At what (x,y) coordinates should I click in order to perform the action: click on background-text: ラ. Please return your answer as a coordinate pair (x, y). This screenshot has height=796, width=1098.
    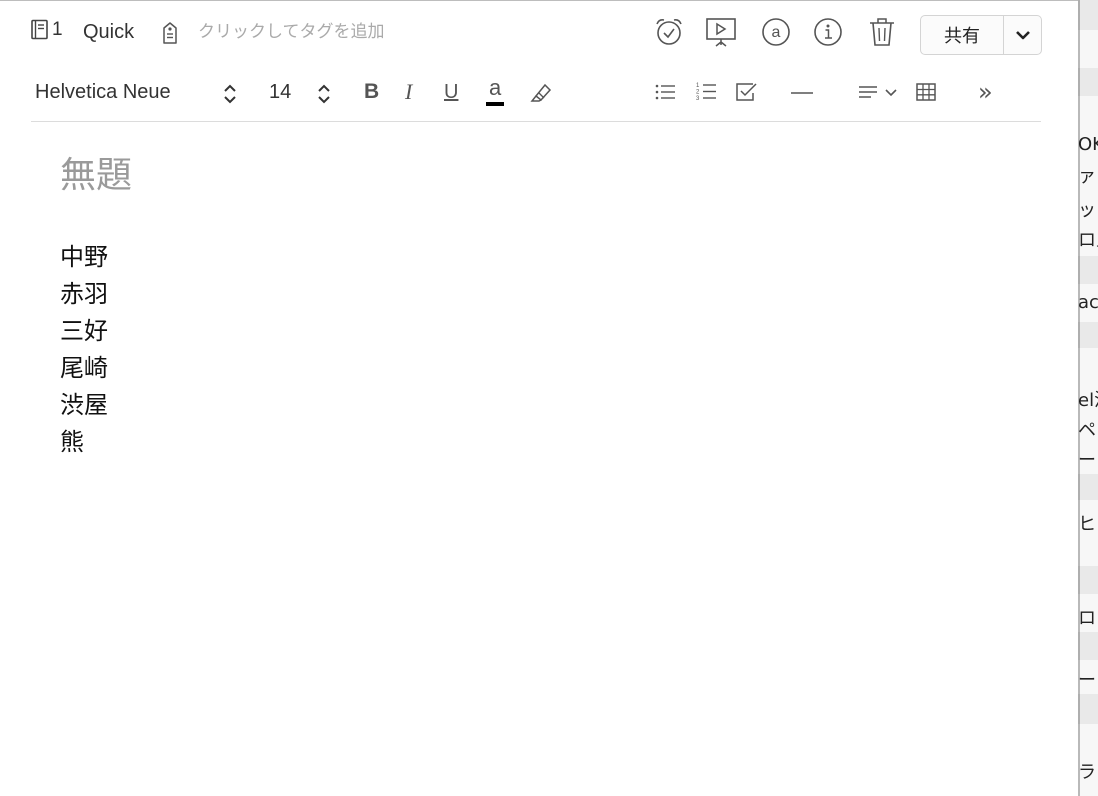
    Looking at the image, I should click on (1087, 772).